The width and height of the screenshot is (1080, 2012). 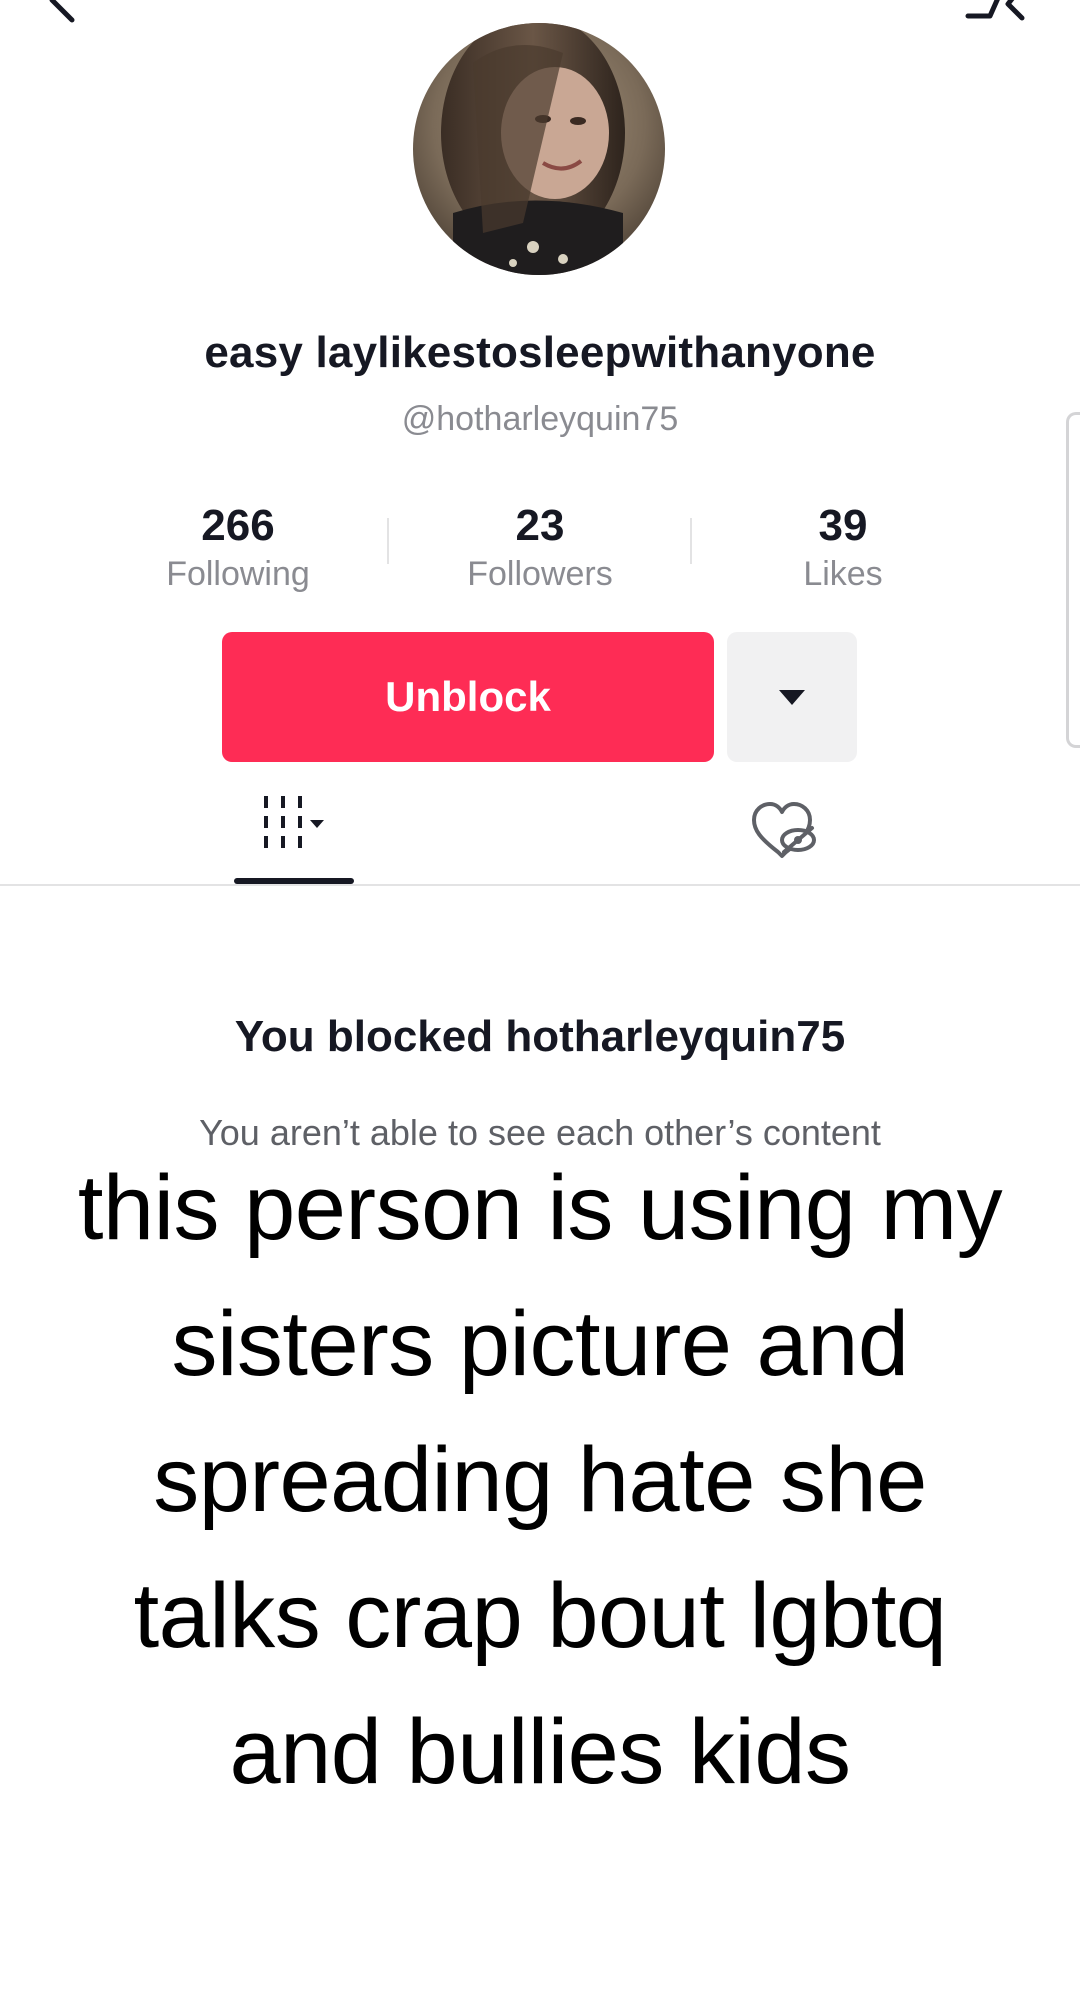 I want to click on likes-label: Likes, so click(x=843, y=574).